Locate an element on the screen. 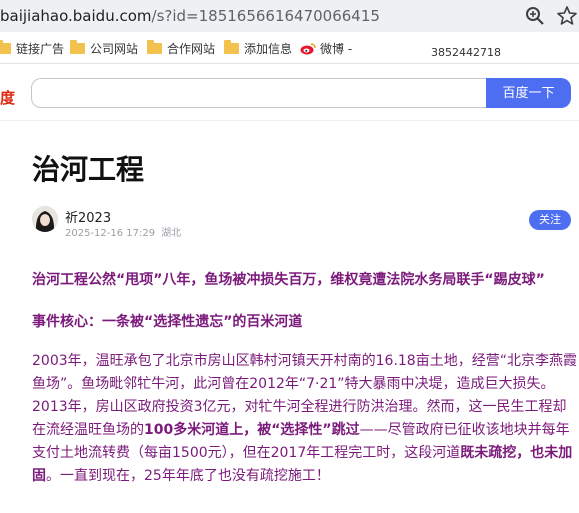 The width and height of the screenshot is (579, 513). header-divider is located at coordinates (289, 120).